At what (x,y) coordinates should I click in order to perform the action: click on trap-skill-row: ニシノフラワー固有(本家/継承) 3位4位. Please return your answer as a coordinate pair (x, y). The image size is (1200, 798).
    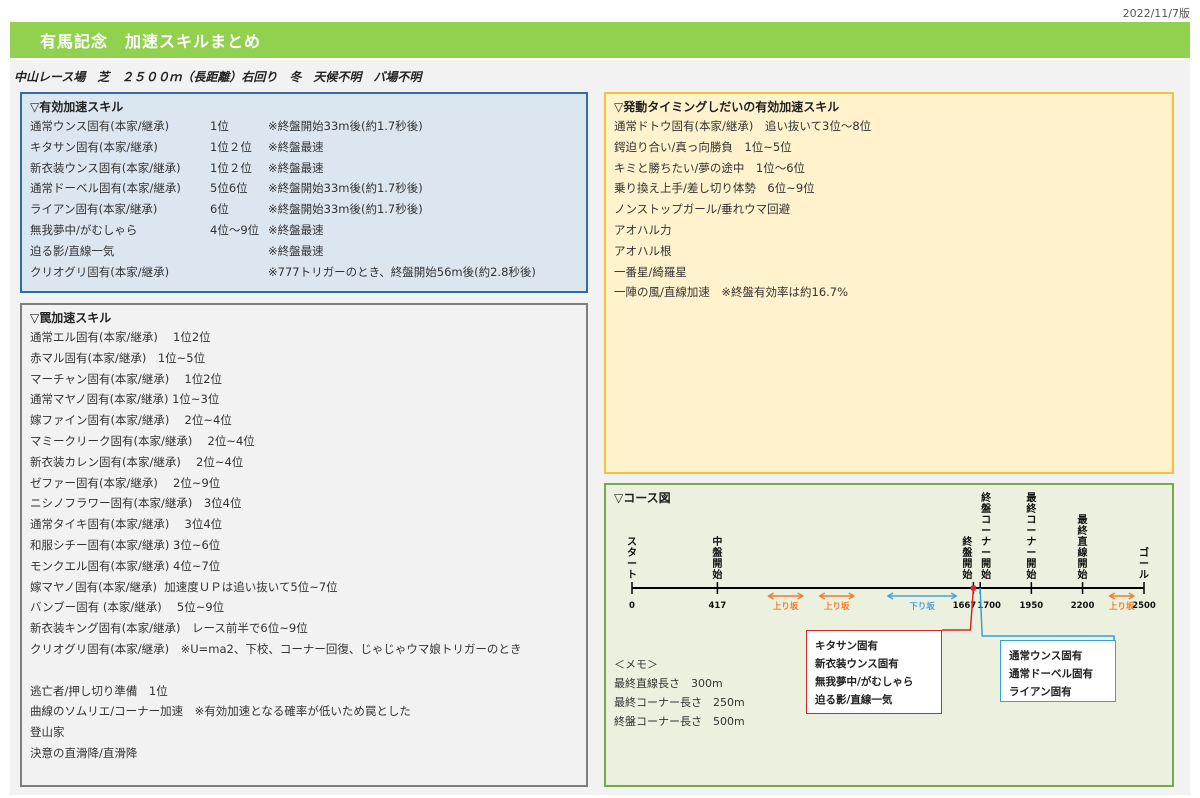
    Looking at the image, I should click on (136, 503).